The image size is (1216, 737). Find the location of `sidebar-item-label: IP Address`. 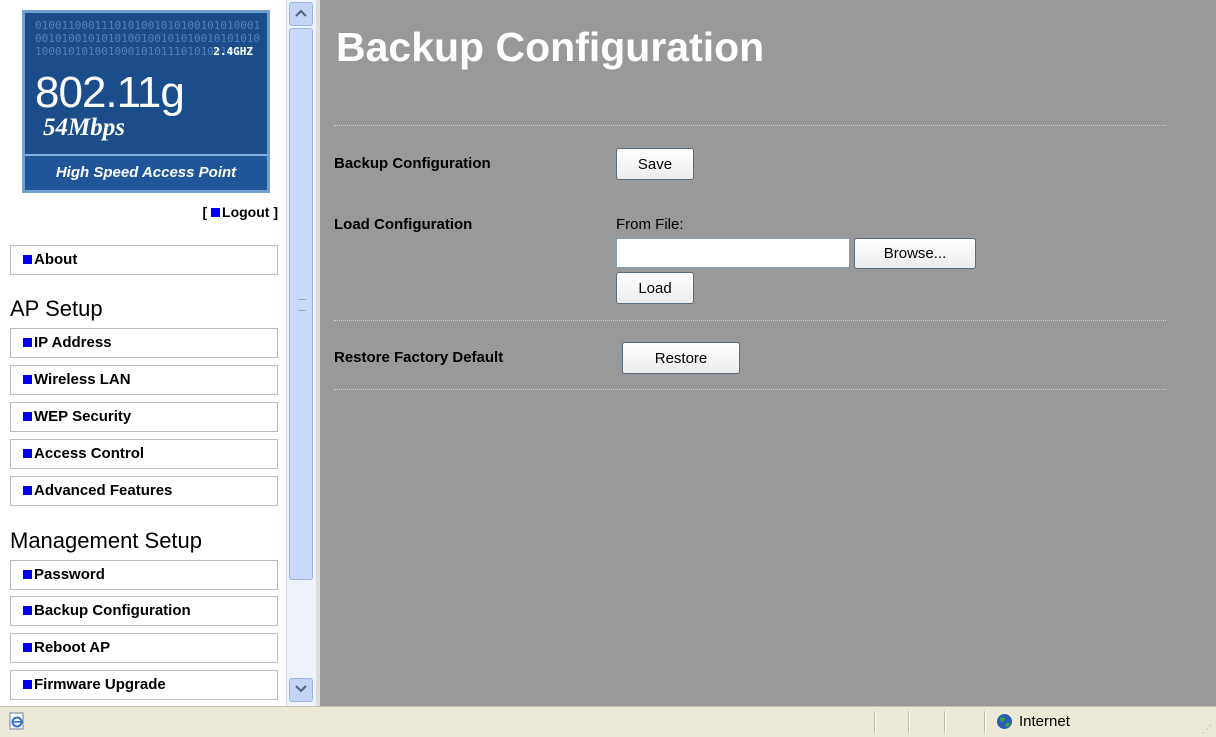

sidebar-item-label: IP Address is located at coordinates (73, 342).